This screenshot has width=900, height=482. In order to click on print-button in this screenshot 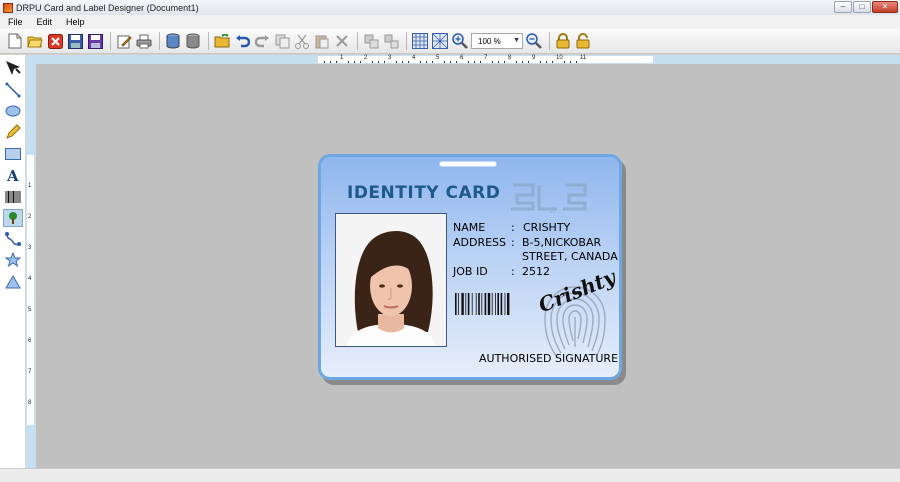, I will do `click(144, 41)`.